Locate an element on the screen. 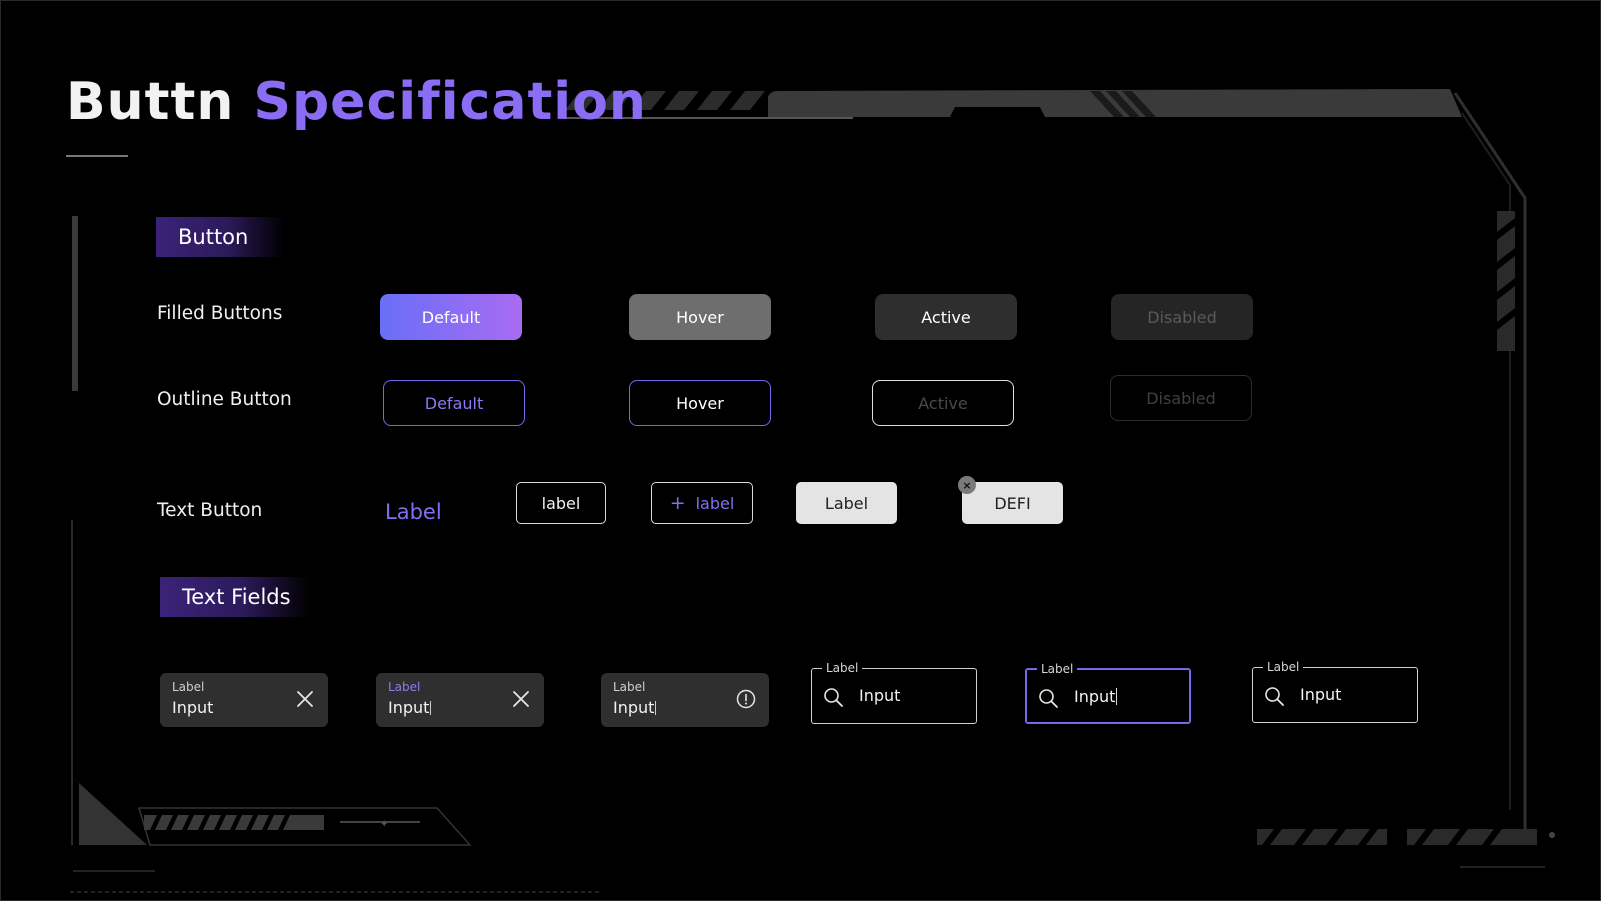 The height and width of the screenshot is (901, 1601). title-underline is located at coordinates (97, 156).